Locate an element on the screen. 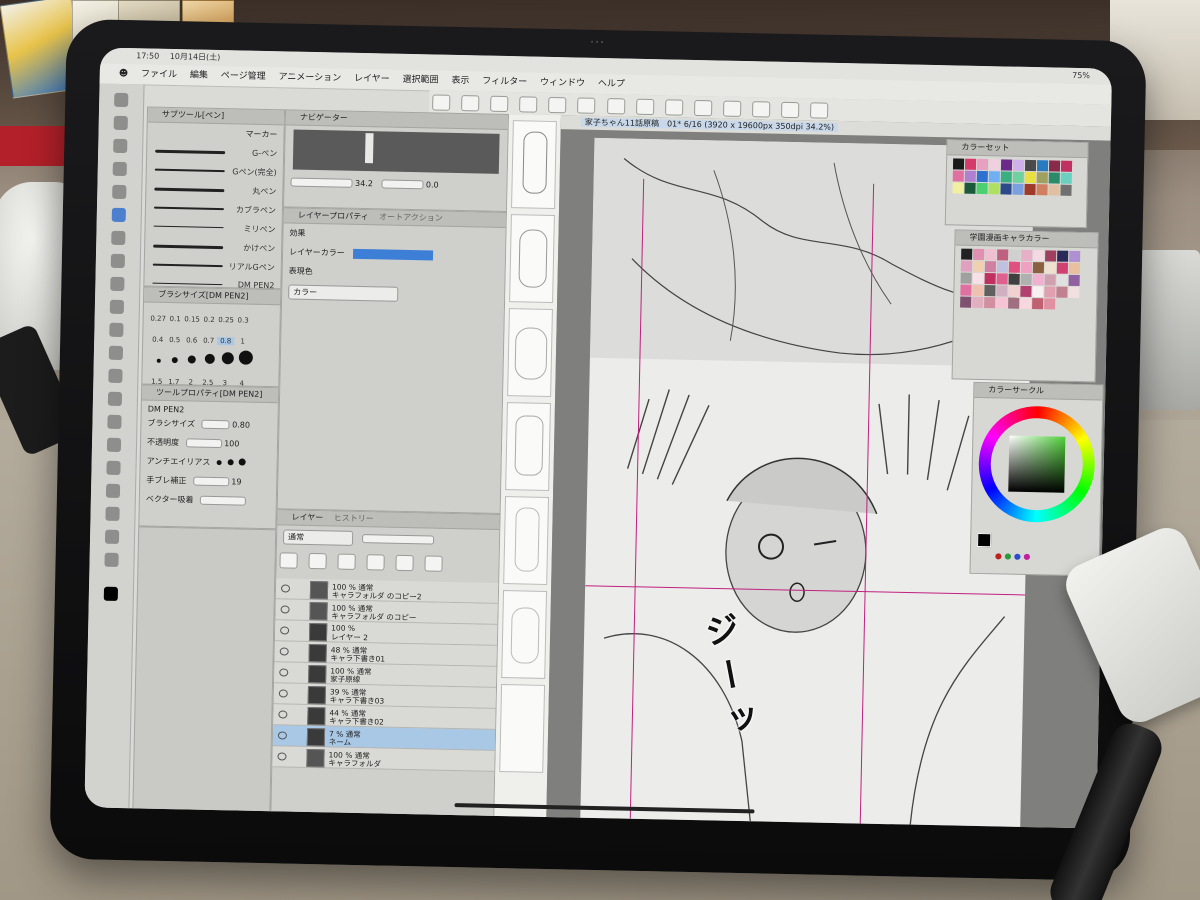 The width and height of the screenshot is (1200, 900). brush-size-option: 0.5 is located at coordinates (174, 340).